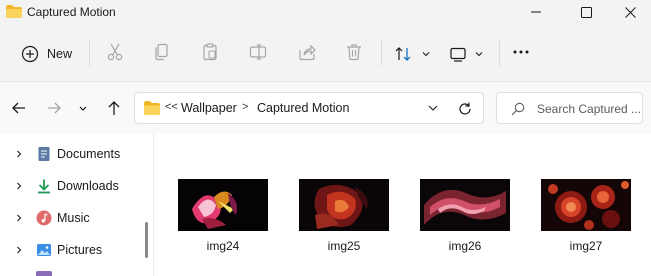  Describe the element at coordinates (146, 240) in the screenshot. I see `sidebar-scrollbar` at that location.